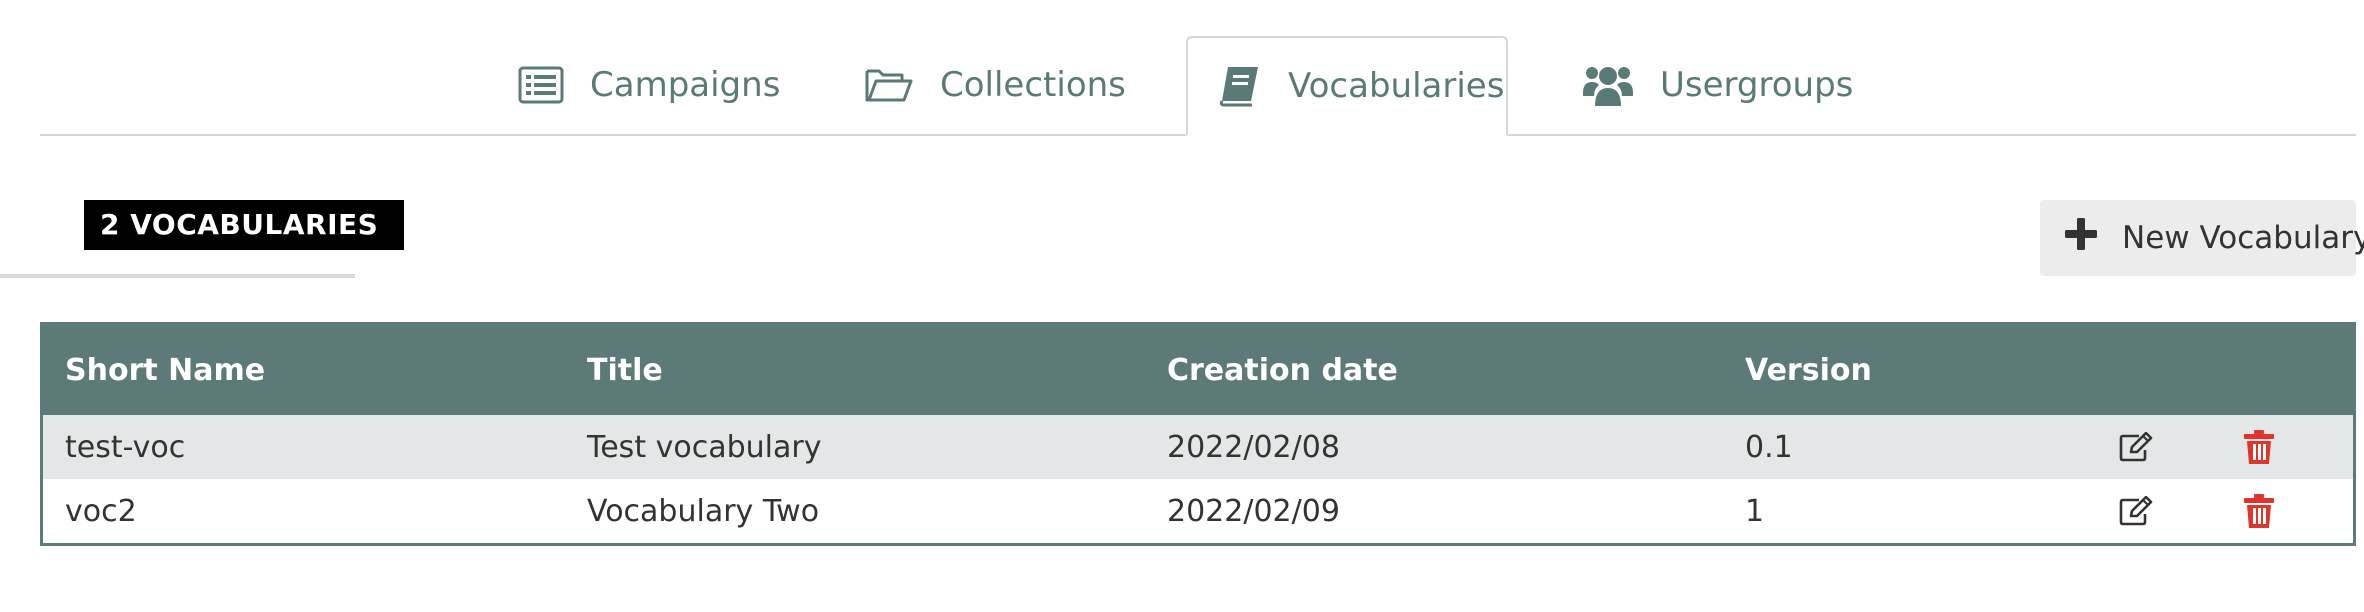  What do you see at coordinates (1282, 370) in the screenshot?
I see `column-header-creation-date: Creation date` at bounding box center [1282, 370].